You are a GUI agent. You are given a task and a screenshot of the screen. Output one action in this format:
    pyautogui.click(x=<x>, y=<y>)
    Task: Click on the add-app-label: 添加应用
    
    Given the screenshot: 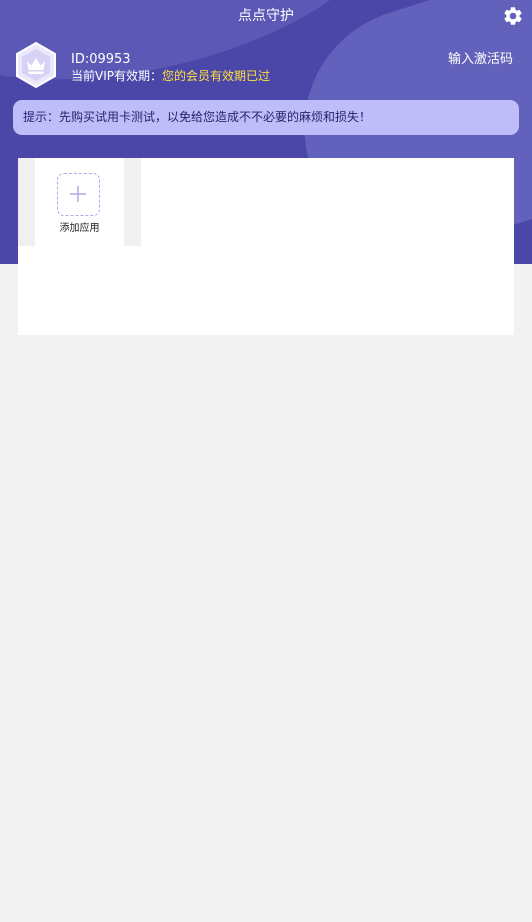 What is the action you would take?
    pyautogui.click(x=79, y=228)
    